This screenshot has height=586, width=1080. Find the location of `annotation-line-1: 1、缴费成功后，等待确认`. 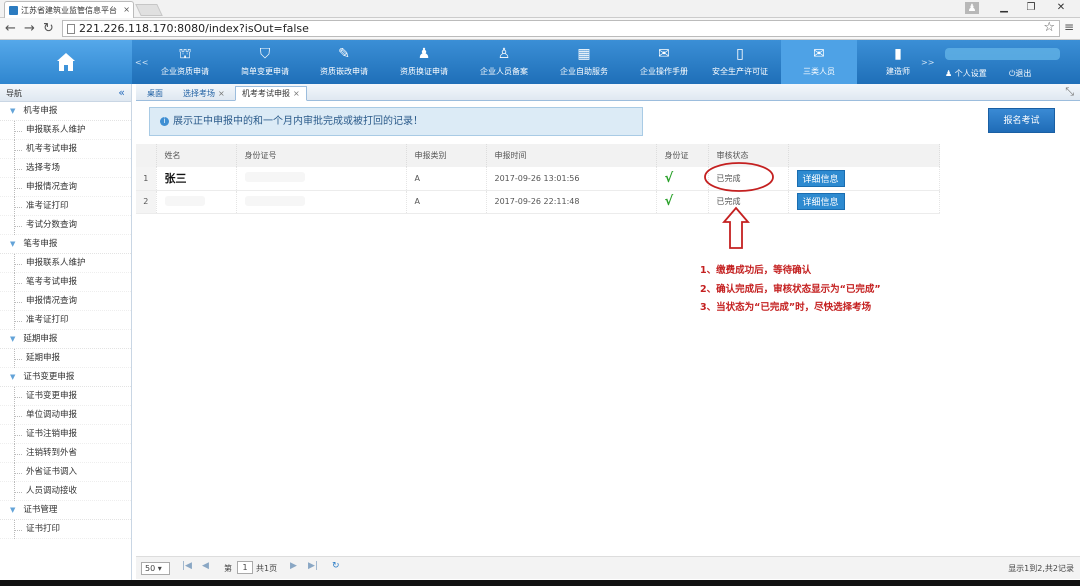

annotation-line-1: 1、缴费成功后，等待确认 is located at coordinates (756, 270).